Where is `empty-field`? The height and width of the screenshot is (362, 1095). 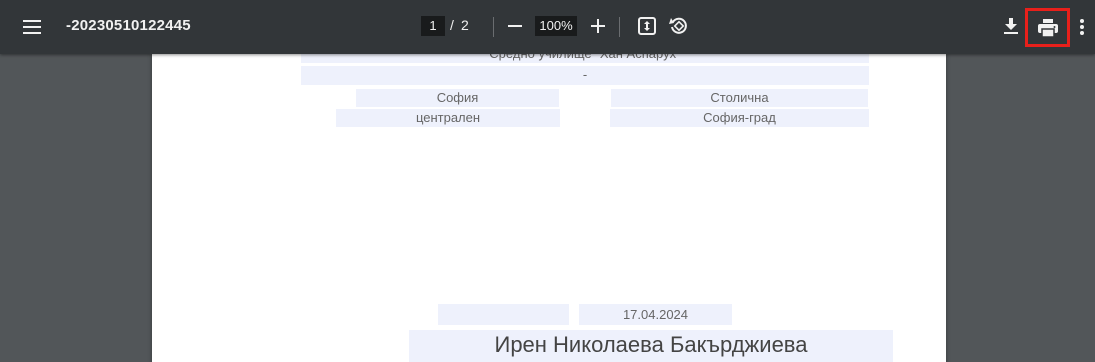
empty-field is located at coordinates (503, 314).